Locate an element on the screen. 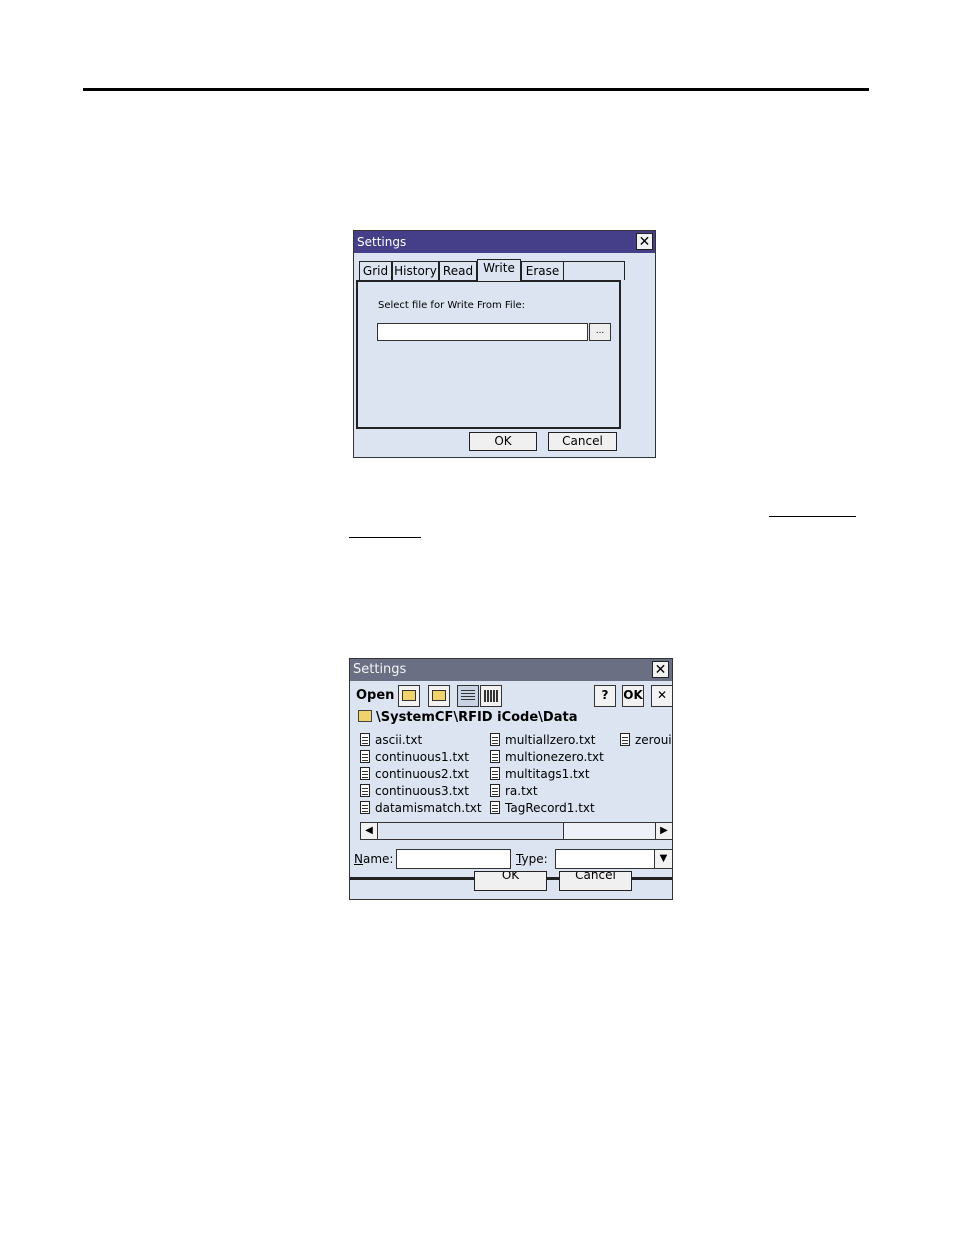 The width and height of the screenshot is (954, 1235). tab-grid: Grid is located at coordinates (375, 270).